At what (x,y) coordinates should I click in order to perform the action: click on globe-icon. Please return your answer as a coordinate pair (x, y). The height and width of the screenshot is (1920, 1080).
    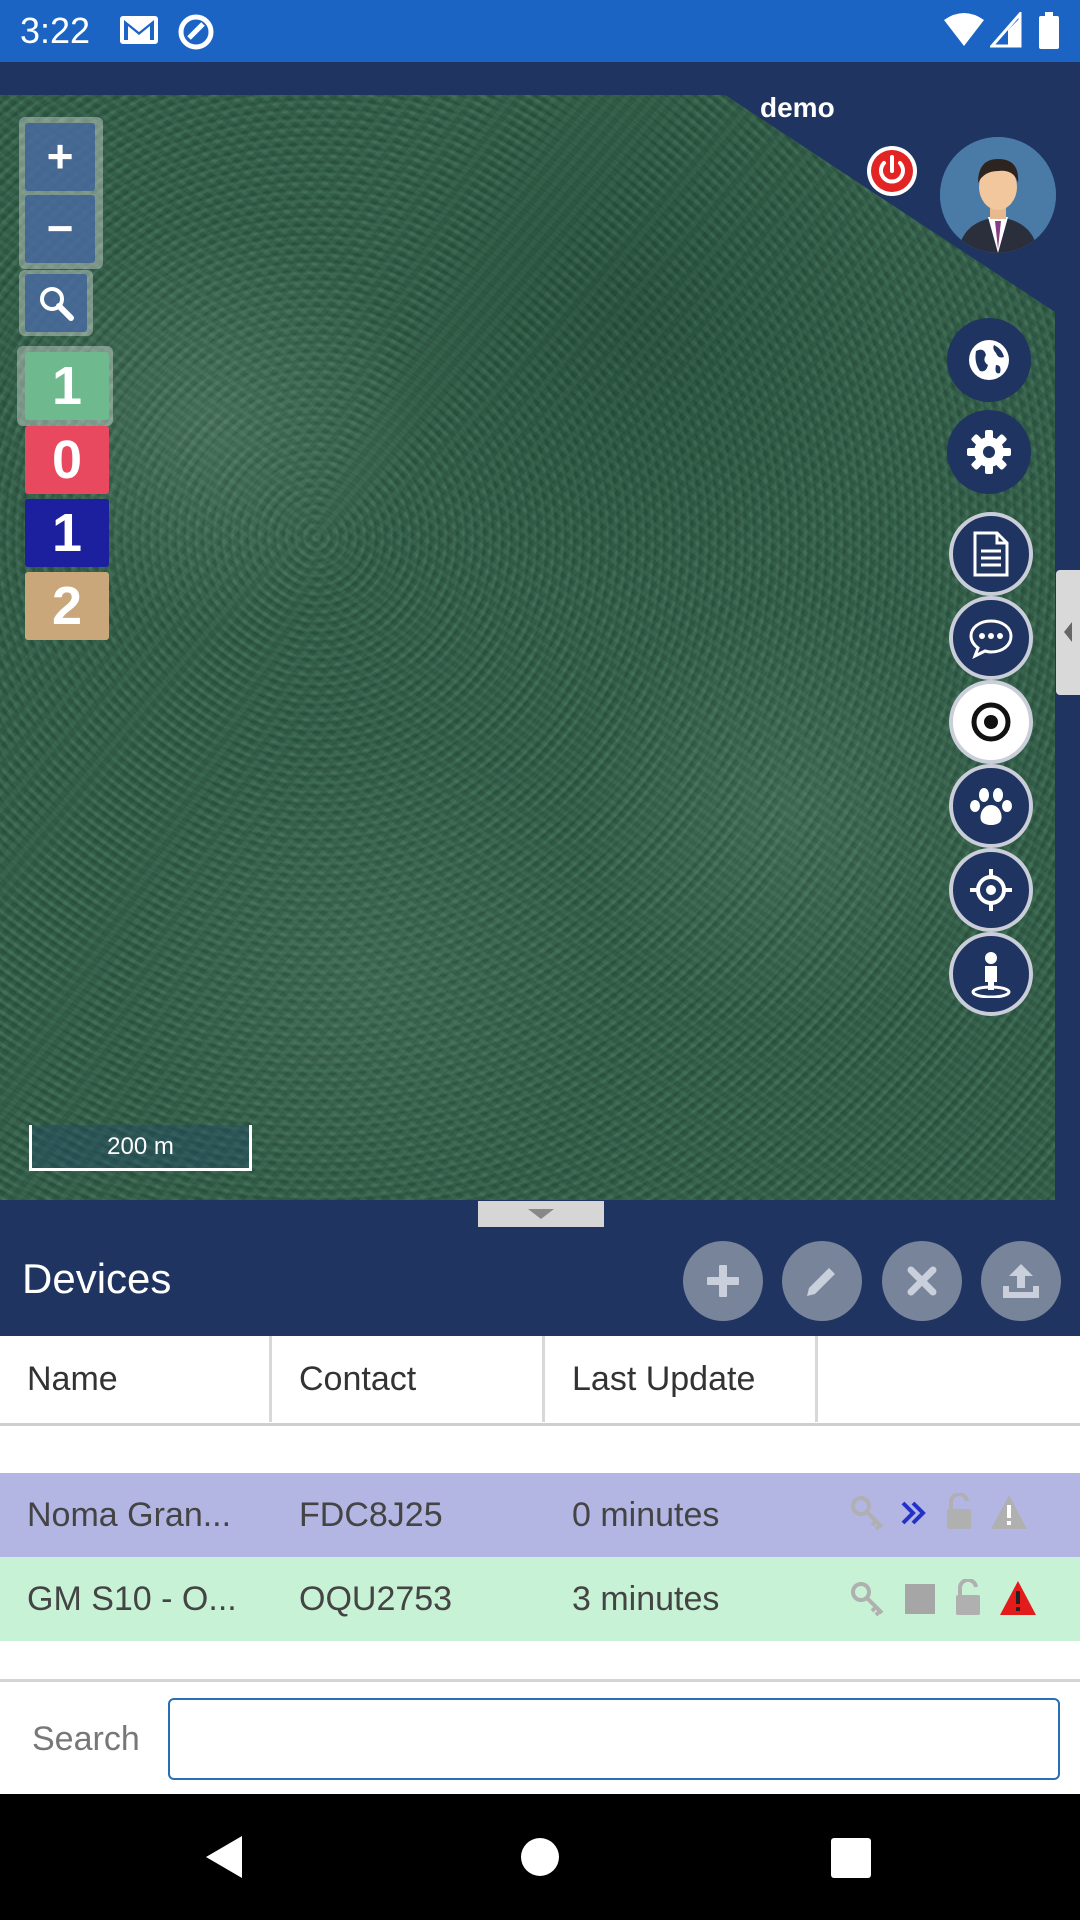
    Looking at the image, I should click on (989, 360).